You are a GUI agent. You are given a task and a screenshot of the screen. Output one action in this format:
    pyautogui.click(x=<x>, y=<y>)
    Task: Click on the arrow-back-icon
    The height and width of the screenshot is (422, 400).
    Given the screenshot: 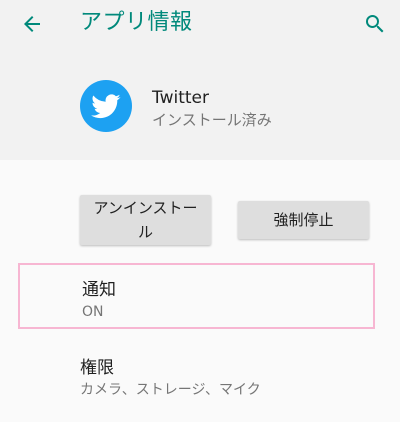 What is the action you would take?
    pyautogui.click(x=32, y=24)
    